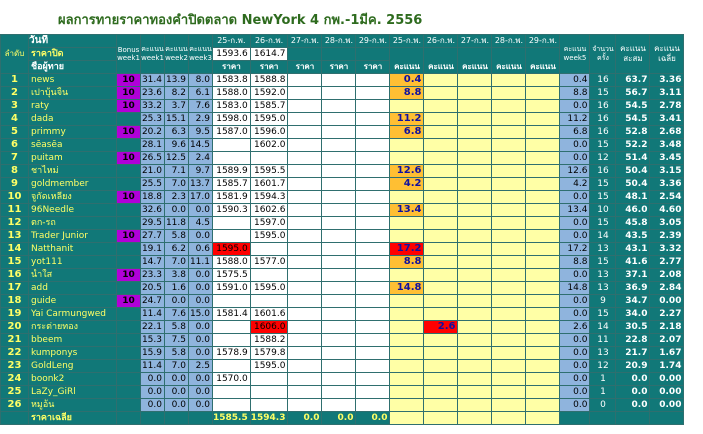 The image size is (703, 434). I want to click on price-25: 1581.9, so click(231, 197).